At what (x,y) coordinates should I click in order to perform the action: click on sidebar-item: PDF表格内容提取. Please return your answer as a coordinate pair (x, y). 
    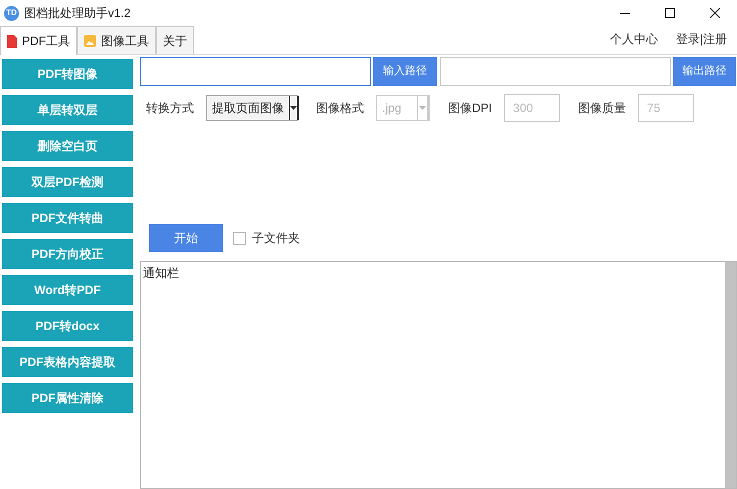
    Looking at the image, I should click on (67, 362).